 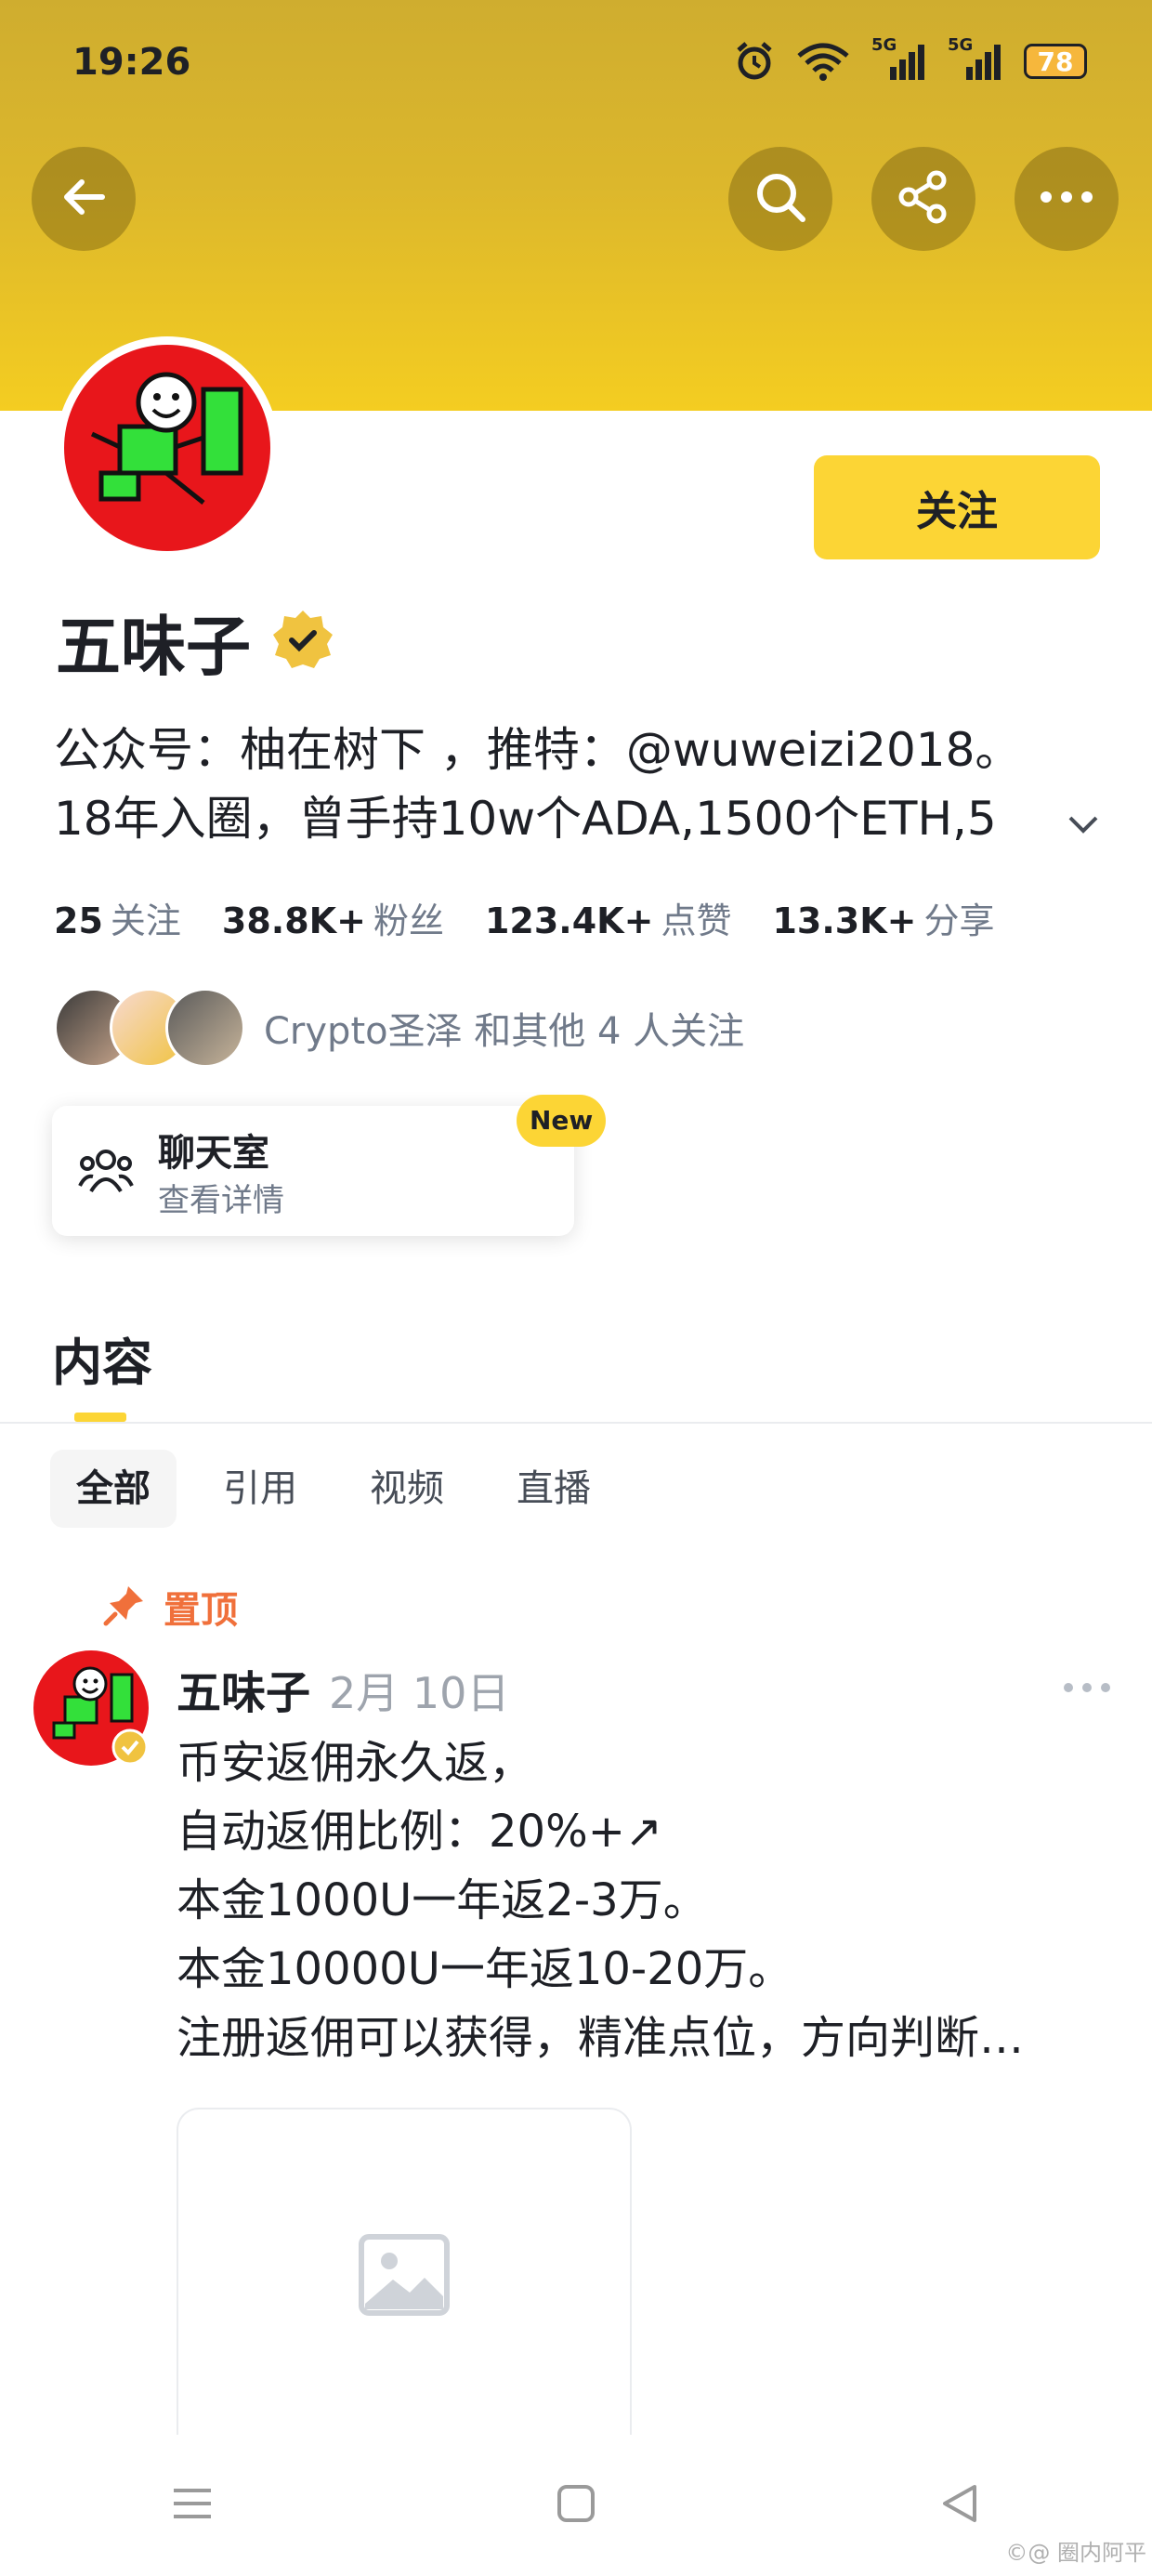 I want to click on bio-line-1: 公众号：柚在树下 ，推特：@wuweizi2018。, so click(x=538, y=750).